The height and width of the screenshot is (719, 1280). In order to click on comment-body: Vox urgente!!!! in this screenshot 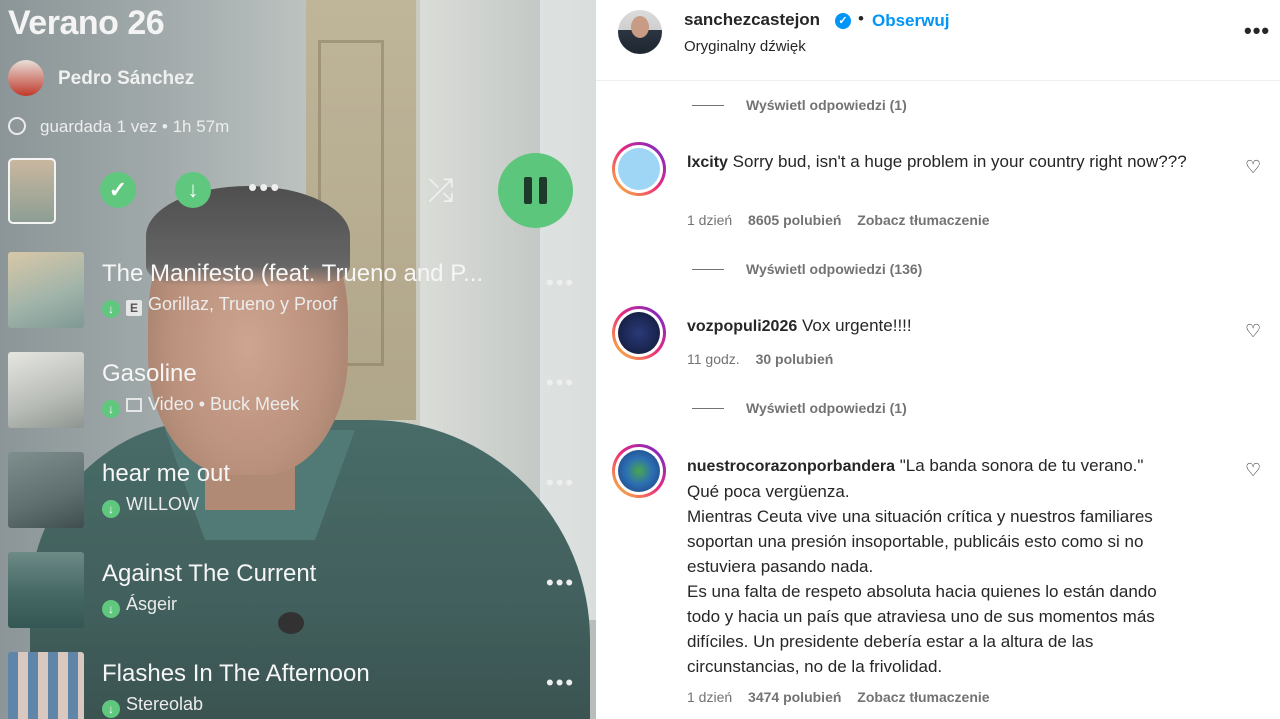, I will do `click(856, 325)`.